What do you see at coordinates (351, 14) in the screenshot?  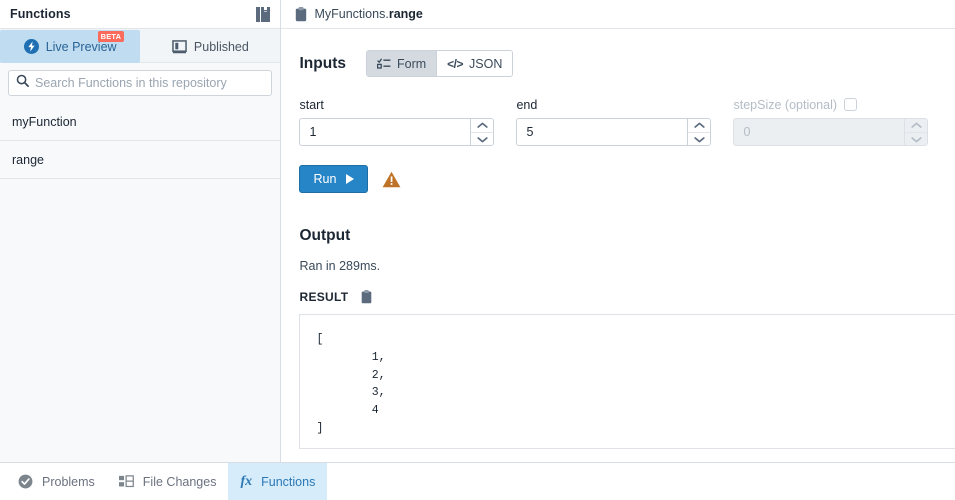 I see `breadcrumb-prefix: MyFunctions.` at bounding box center [351, 14].